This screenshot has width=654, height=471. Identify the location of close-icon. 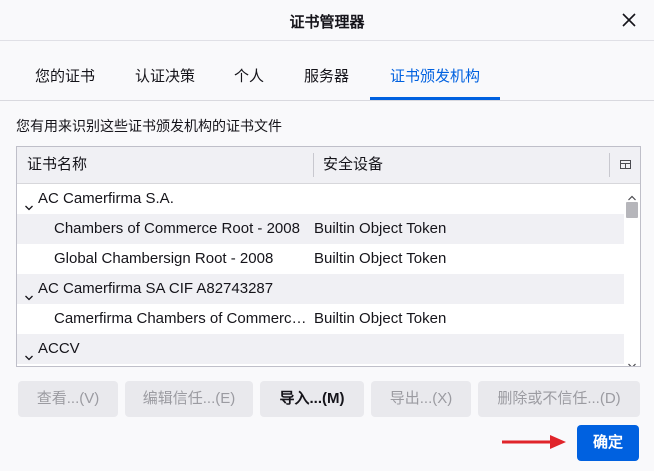
(629, 20).